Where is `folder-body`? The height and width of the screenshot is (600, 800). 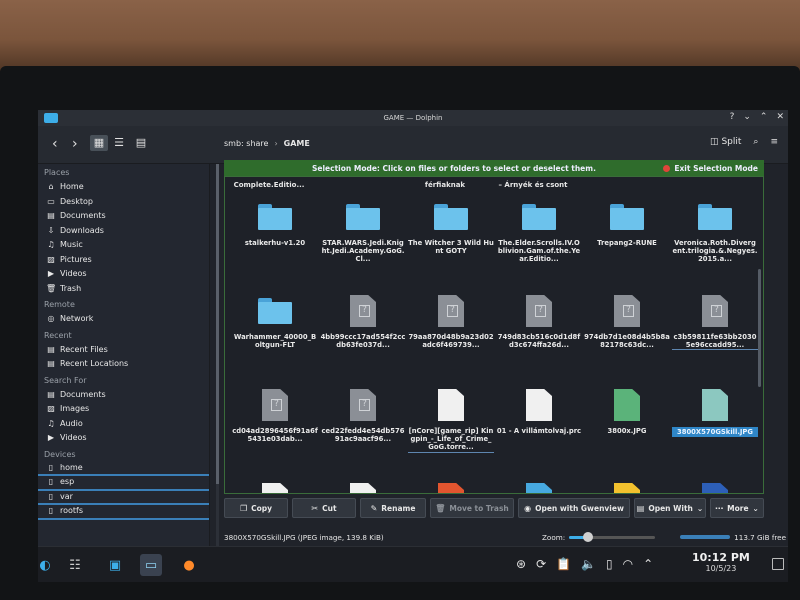
folder-body is located at coordinates (627, 219).